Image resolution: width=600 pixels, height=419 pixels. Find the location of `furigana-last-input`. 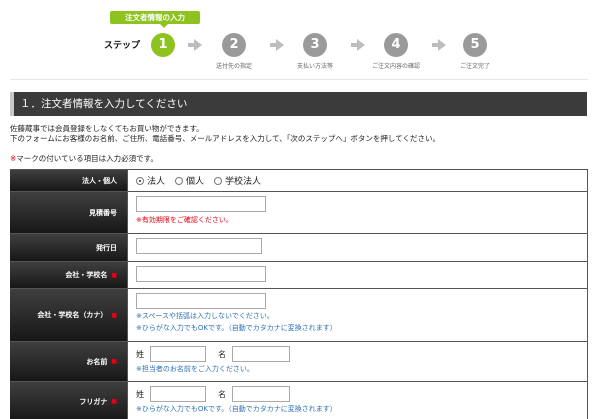

furigana-last-input is located at coordinates (178, 394).